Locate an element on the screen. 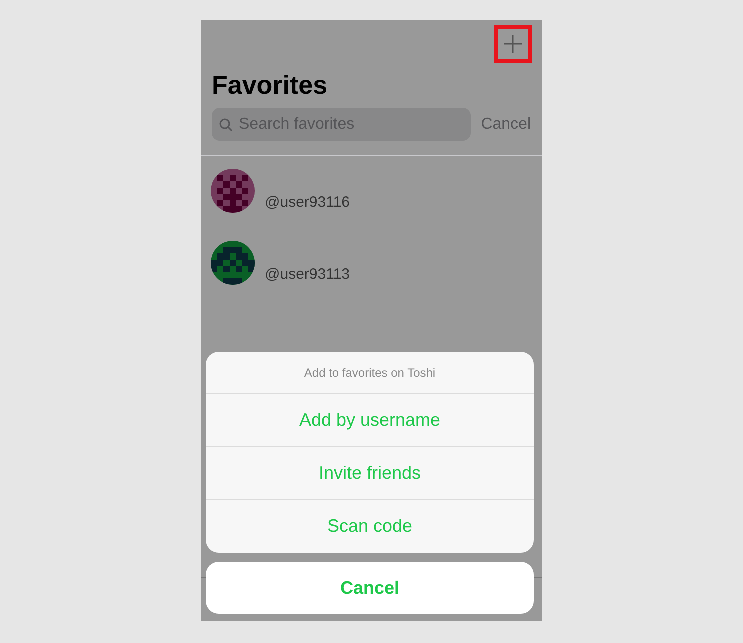 This screenshot has width=743, height=643. username: @user93113 is located at coordinates (307, 274).